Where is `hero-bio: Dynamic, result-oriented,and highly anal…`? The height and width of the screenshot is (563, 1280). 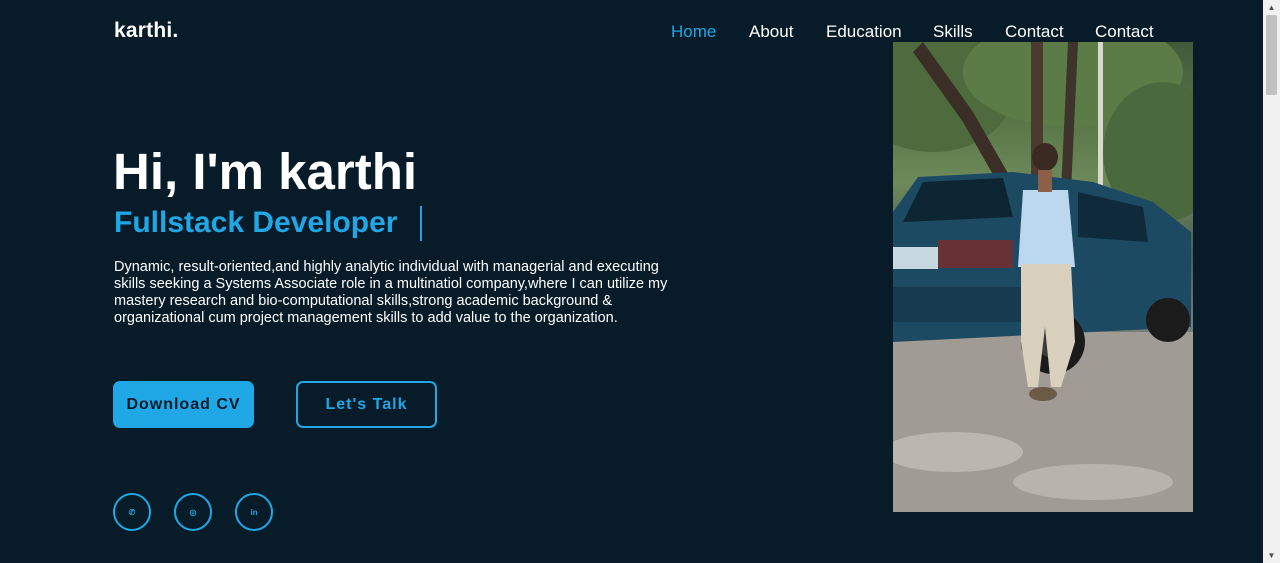 hero-bio: Dynamic, result-oriented,and highly anal… is located at coordinates (391, 292).